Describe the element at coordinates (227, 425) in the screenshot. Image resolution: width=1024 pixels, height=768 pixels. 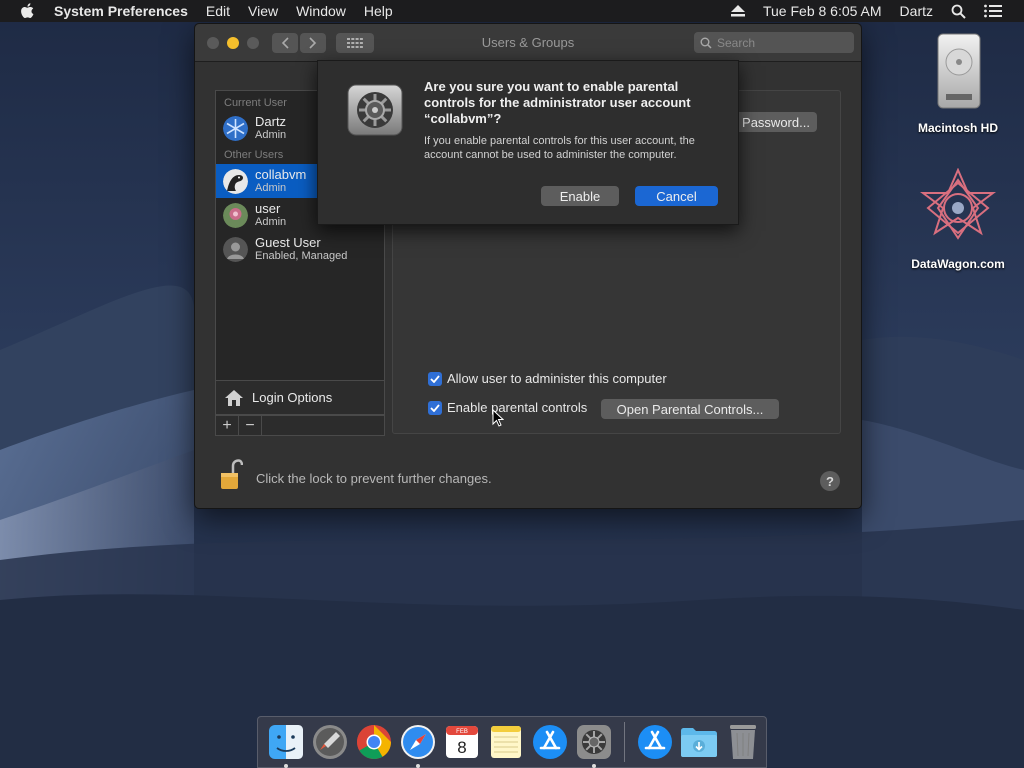
I see `add-user-button: +` at that location.